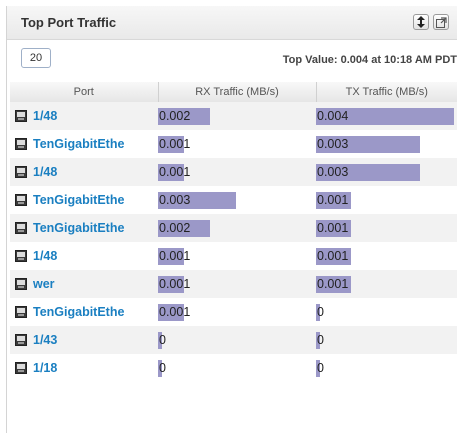 This screenshot has height=433, width=457. Describe the element at coordinates (45, 368) in the screenshot. I see `port-link: 1/18` at that location.